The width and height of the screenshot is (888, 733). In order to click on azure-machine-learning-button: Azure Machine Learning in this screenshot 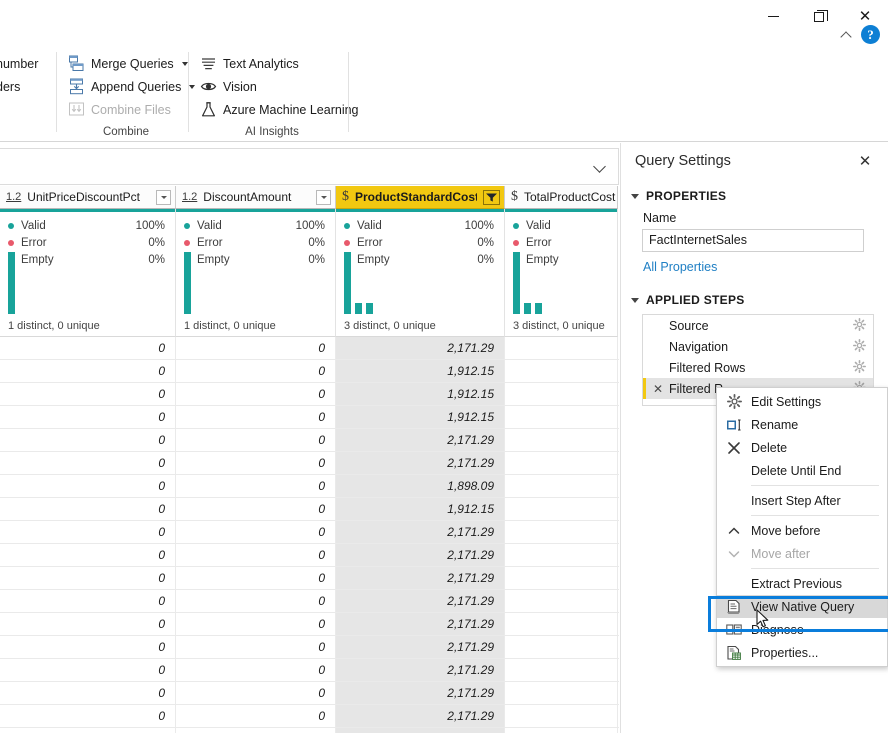, I will do `click(279, 109)`.